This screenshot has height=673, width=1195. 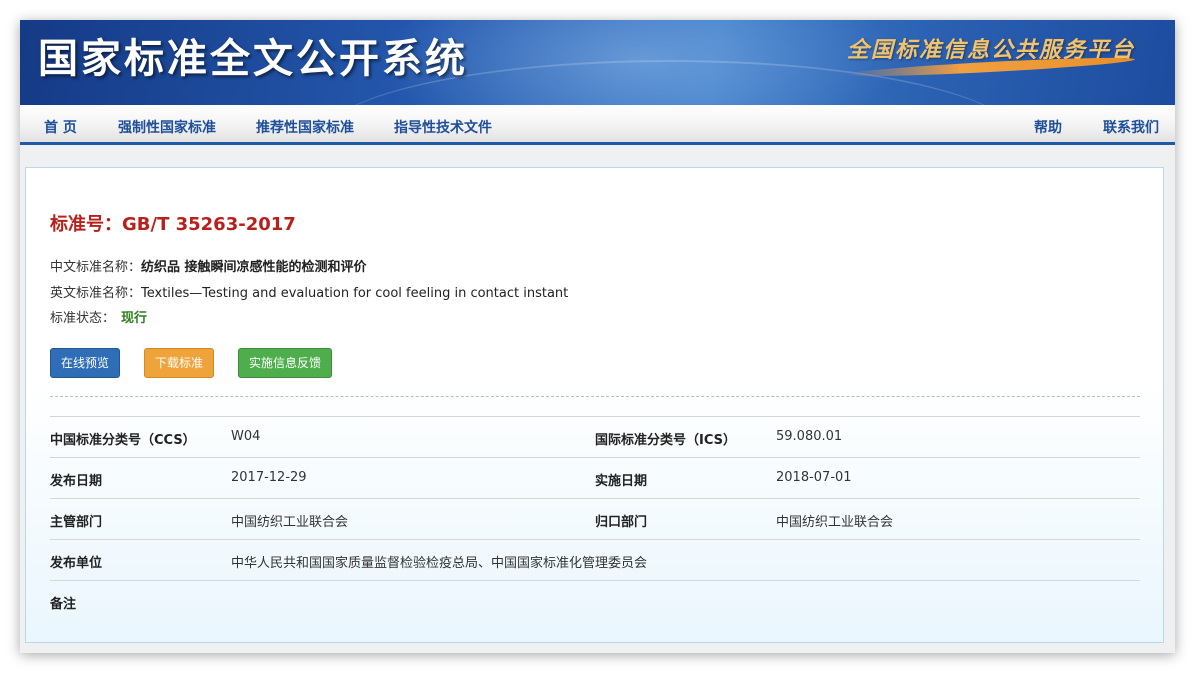 What do you see at coordinates (621, 522) in the screenshot?
I see `owner-label: 归口部门` at bounding box center [621, 522].